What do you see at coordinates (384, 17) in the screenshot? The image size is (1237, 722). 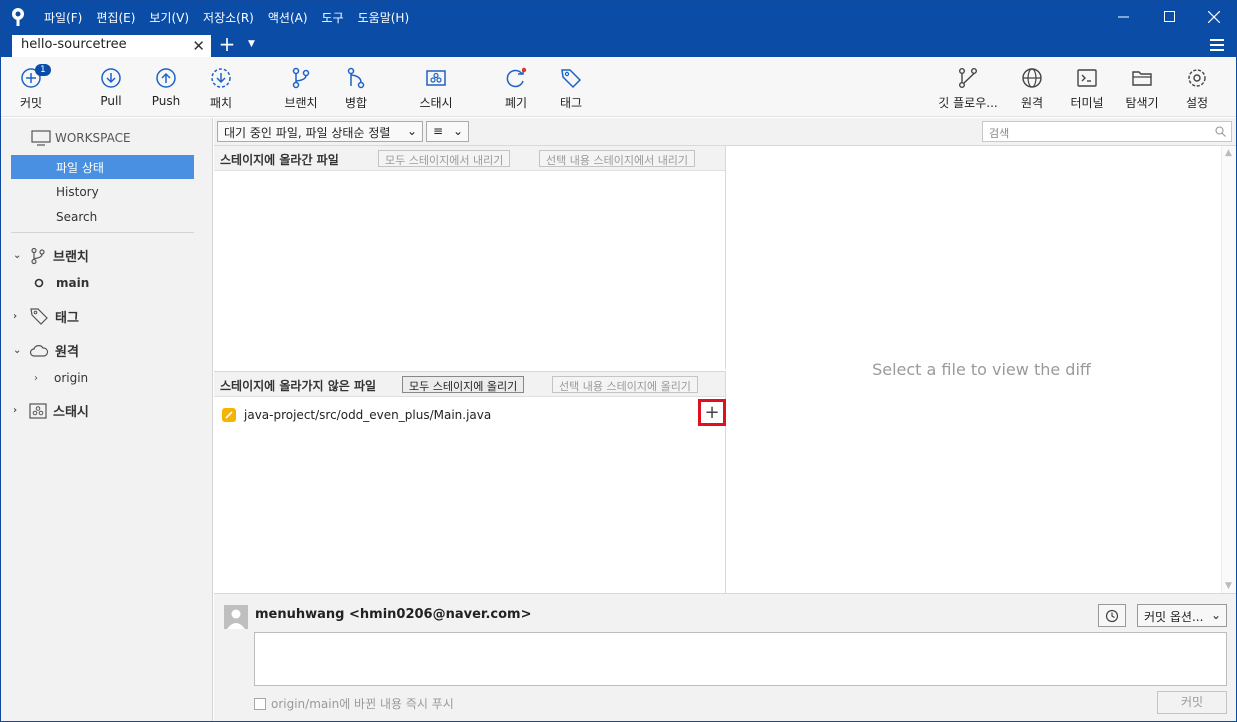 I see `menu-help: 도움말(H)` at bounding box center [384, 17].